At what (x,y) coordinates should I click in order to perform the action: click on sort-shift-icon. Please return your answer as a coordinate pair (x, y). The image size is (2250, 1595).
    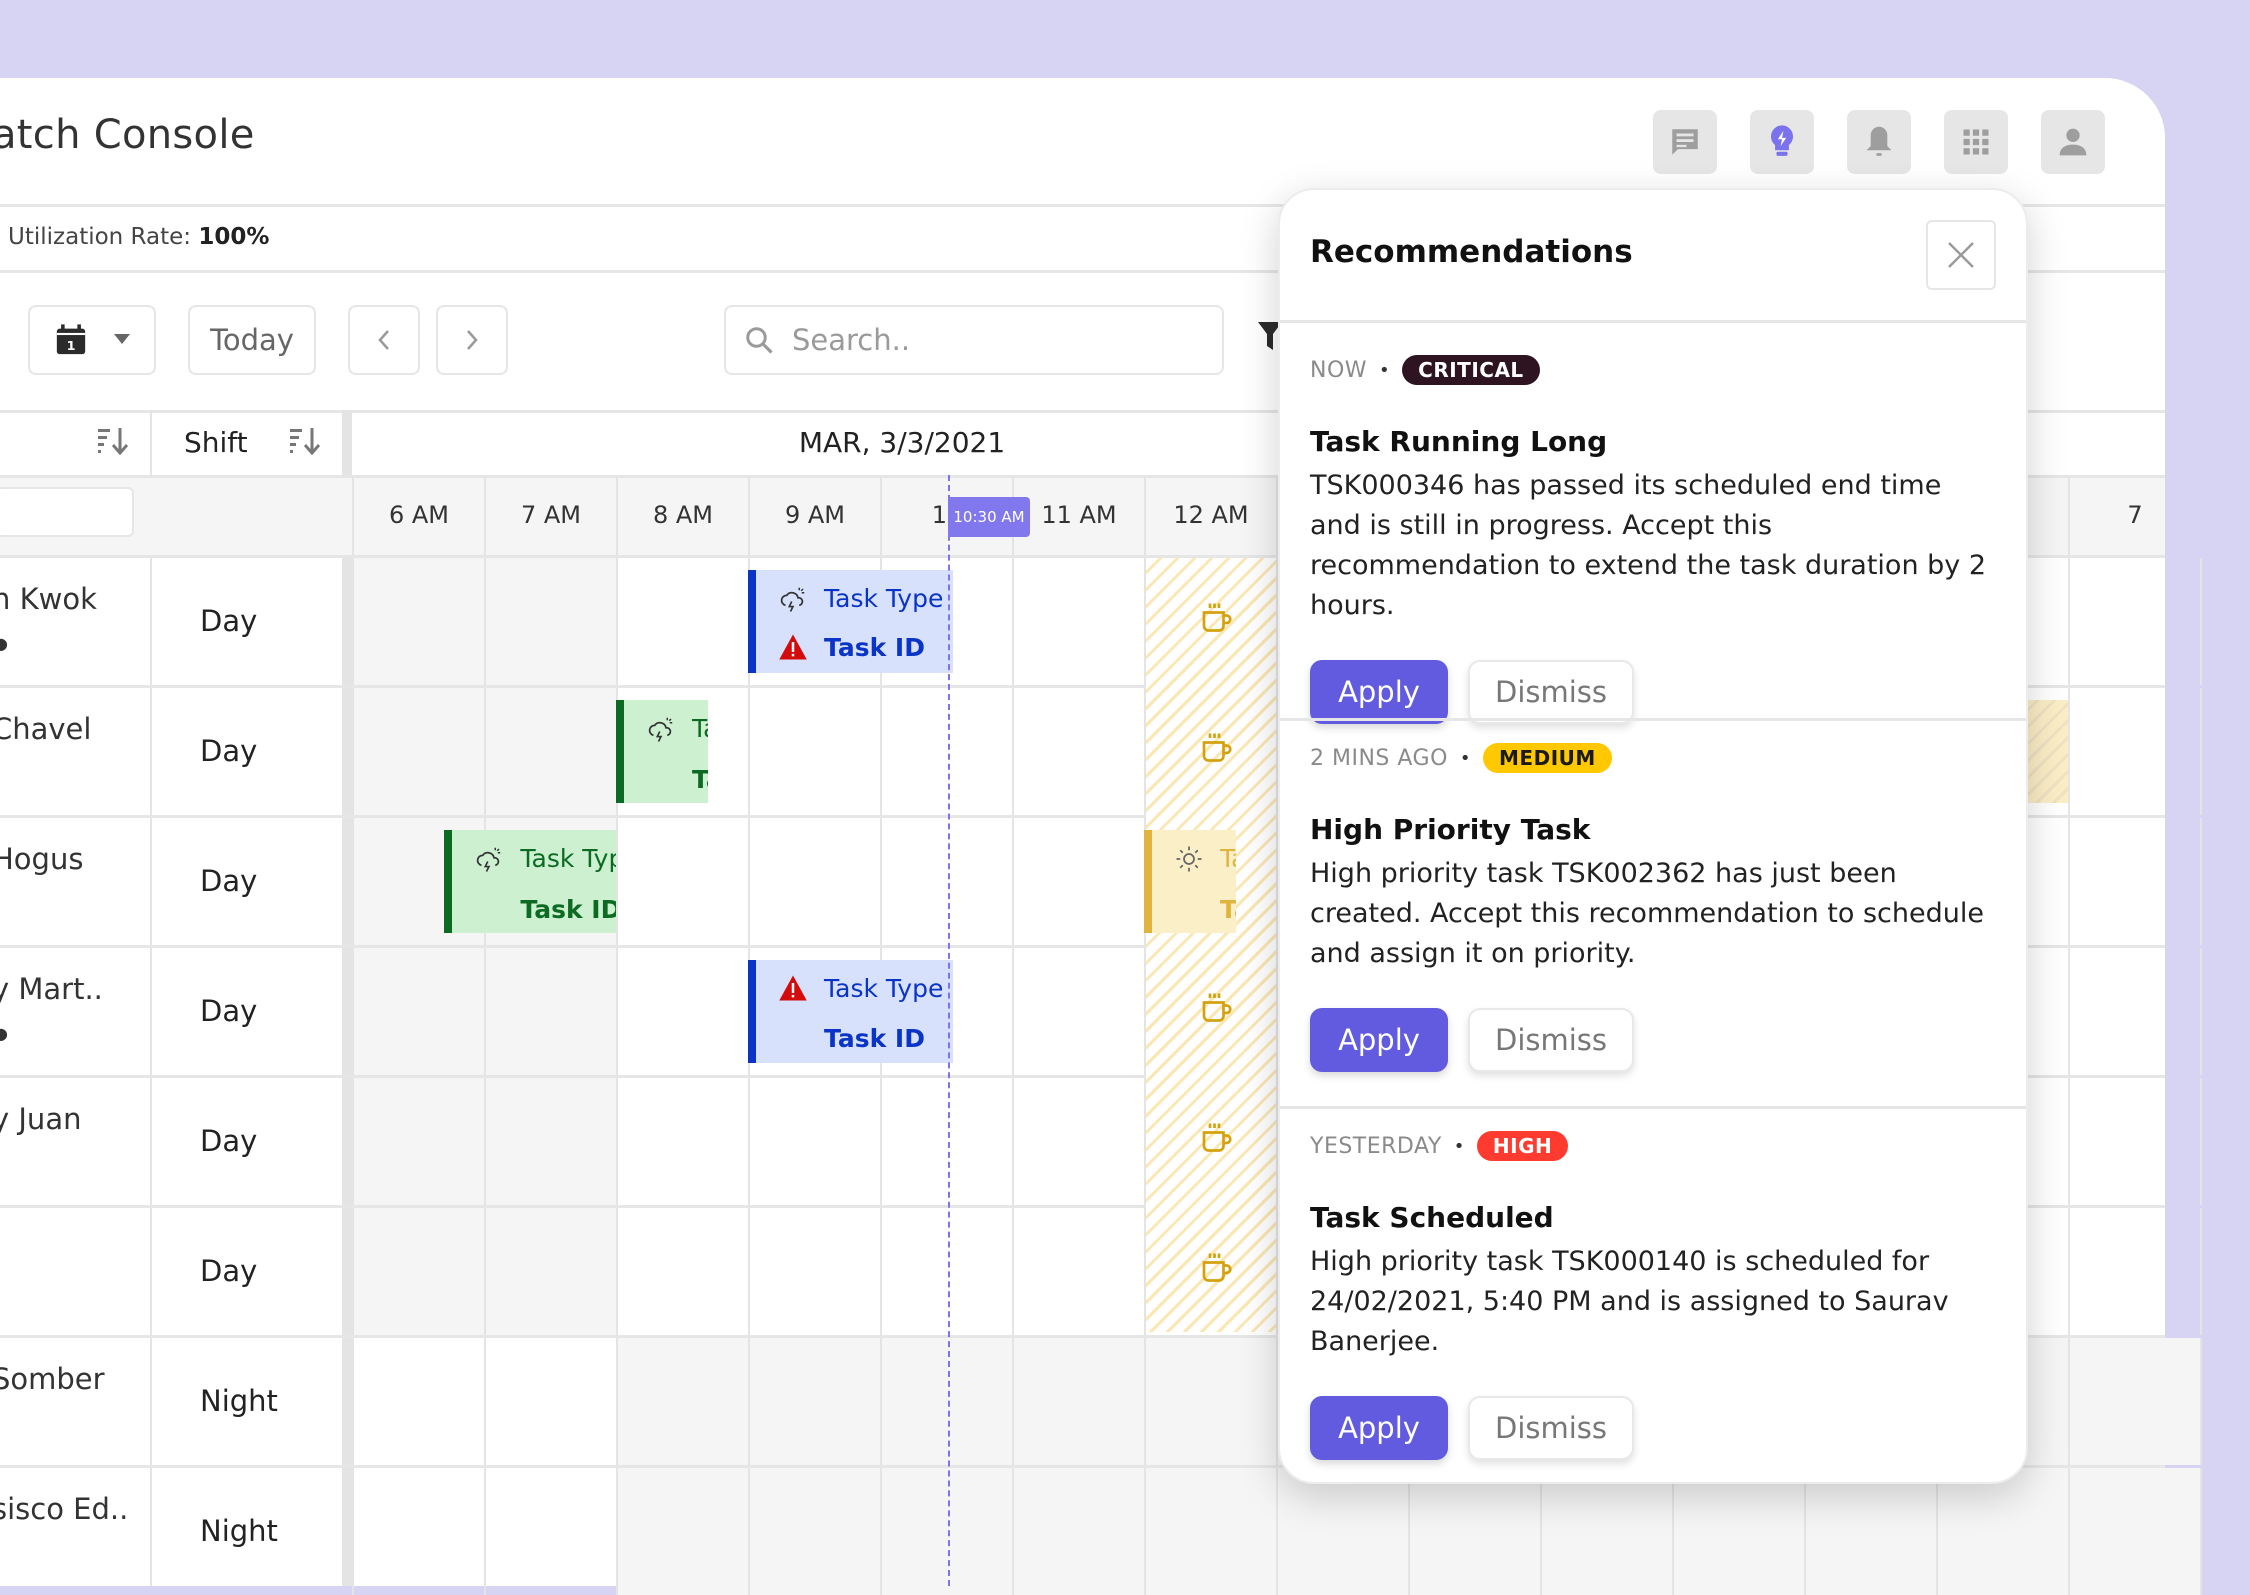
    Looking at the image, I should click on (306, 441).